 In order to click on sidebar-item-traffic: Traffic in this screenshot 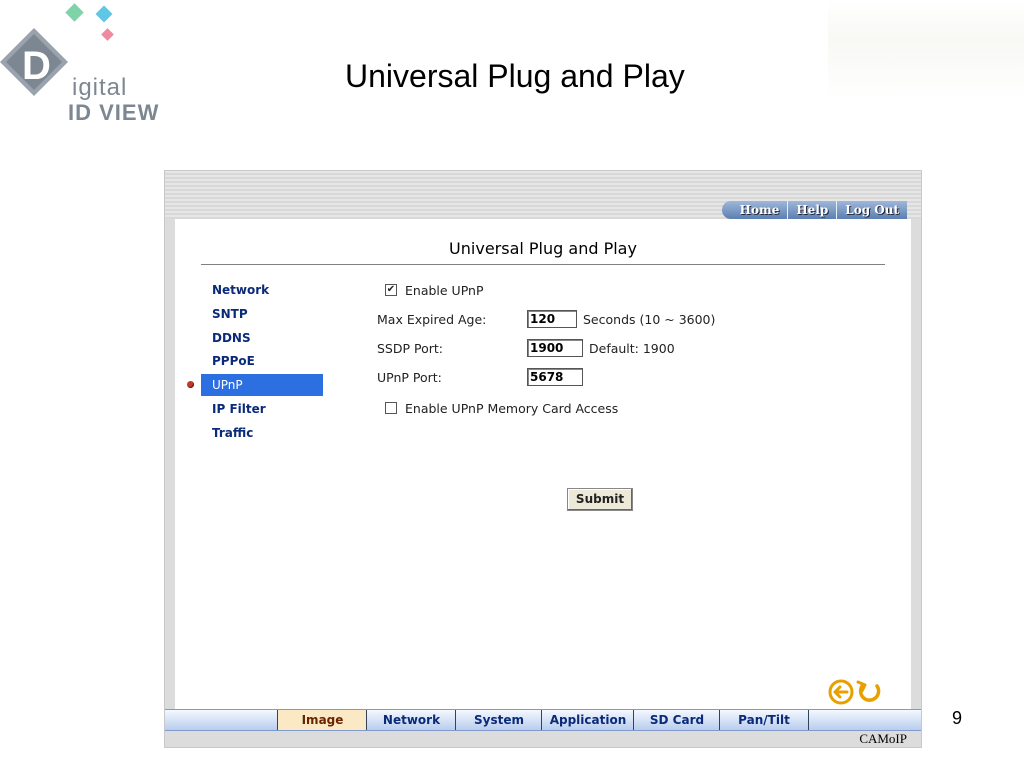, I will do `click(262, 433)`.